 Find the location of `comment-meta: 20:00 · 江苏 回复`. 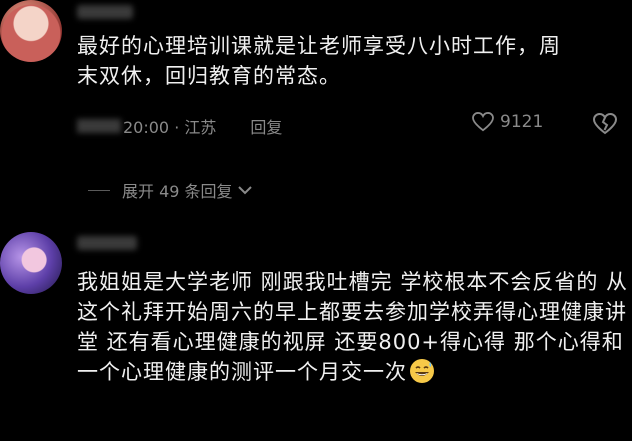

comment-meta: 20:00 · 江苏 回复 is located at coordinates (179, 126).